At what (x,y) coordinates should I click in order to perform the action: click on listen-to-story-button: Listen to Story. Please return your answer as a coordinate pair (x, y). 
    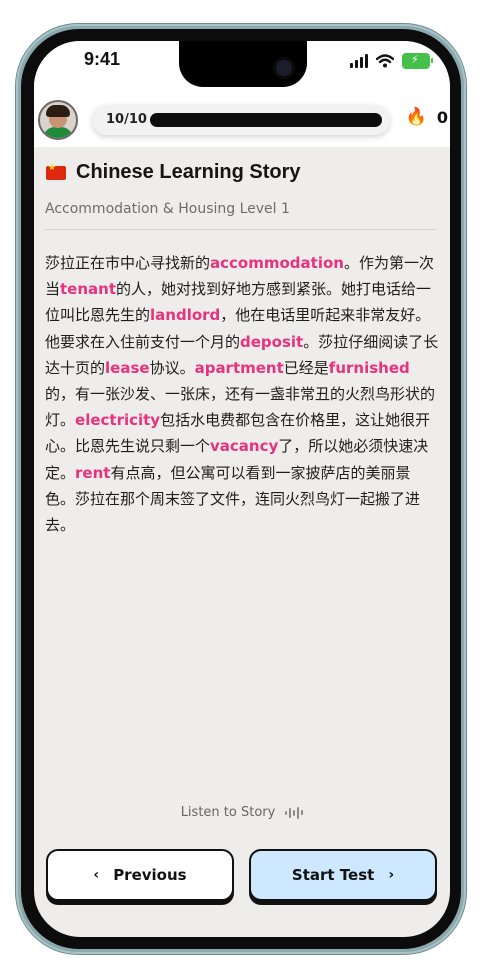
    Looking at the image, I should click on (242, 812).